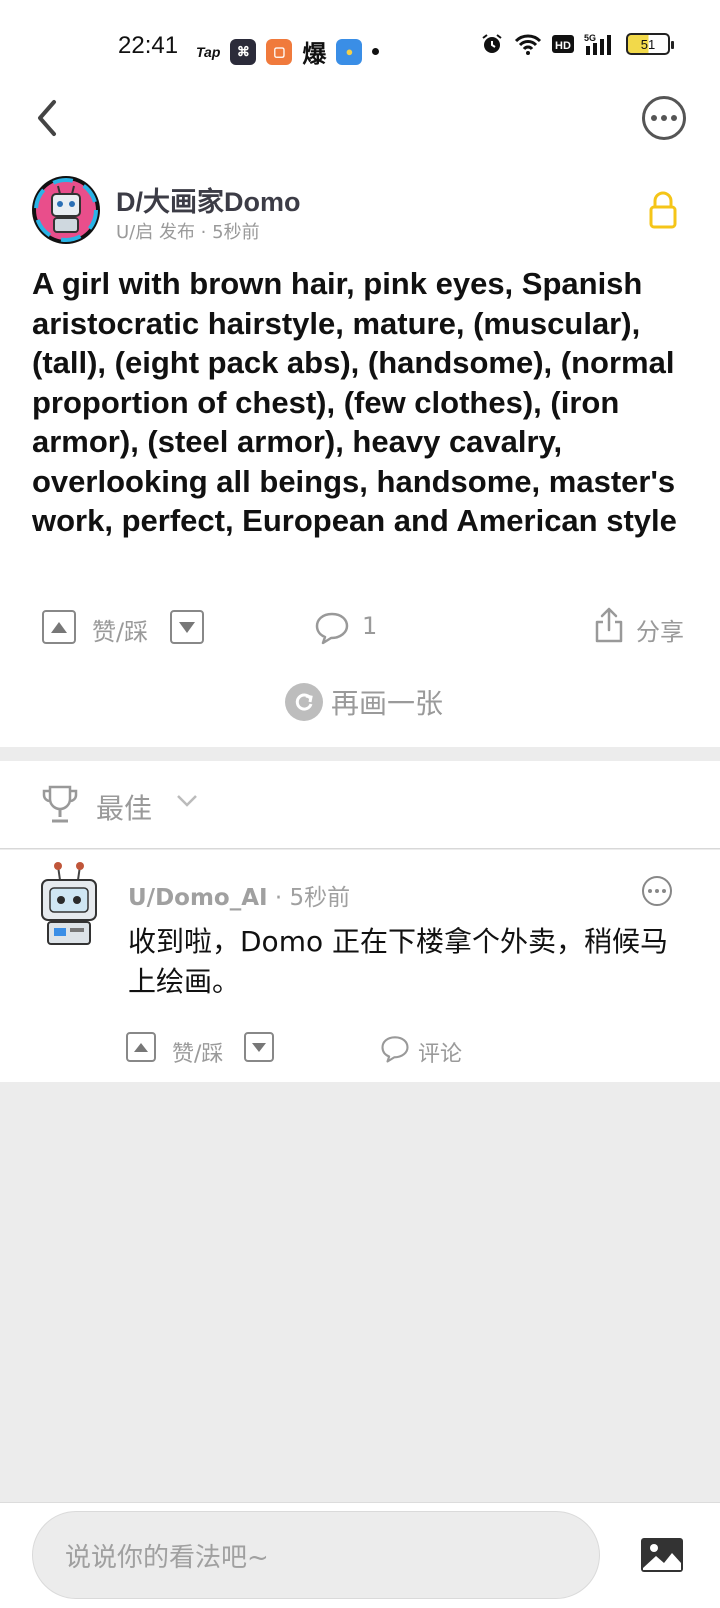 Image resolution: width=720 pixels, height=1608 pixels. What do you see at coordinates (60, 804) in the screenshot?
I see `trophy-icon` at bounding box center [60, 804].